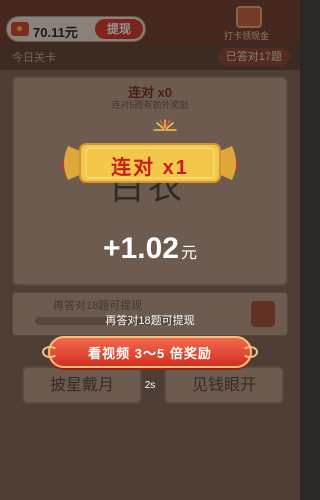  I want to click on streak-banner: 连对 x1, so click(150, 163).